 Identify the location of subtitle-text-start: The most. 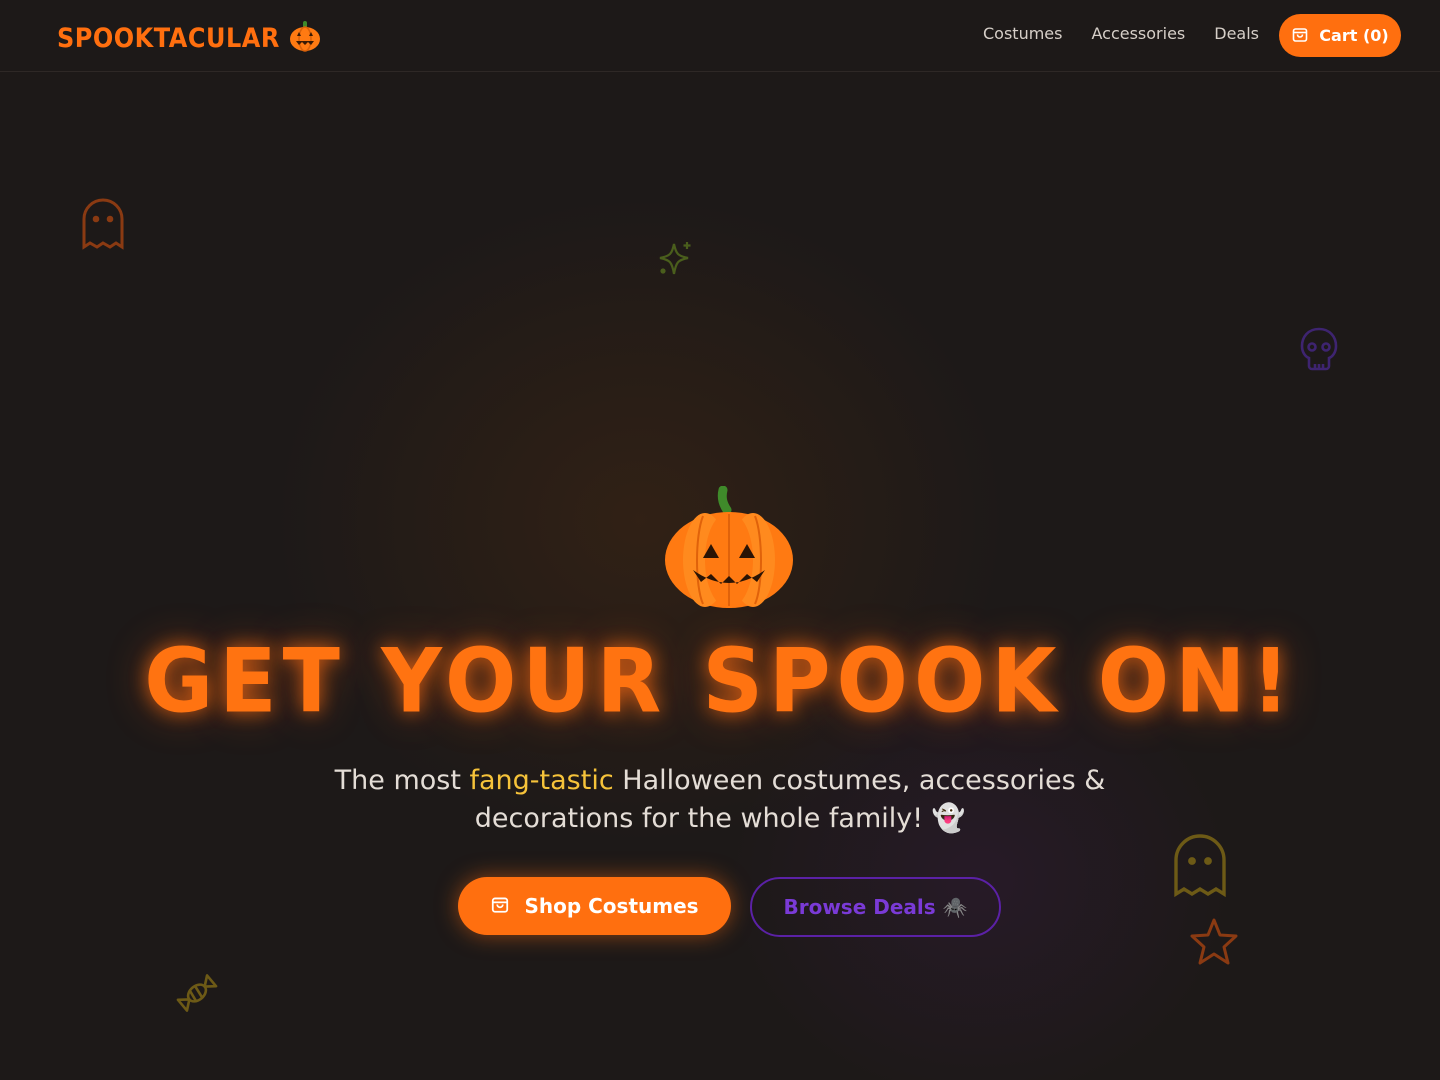
(402, 780).